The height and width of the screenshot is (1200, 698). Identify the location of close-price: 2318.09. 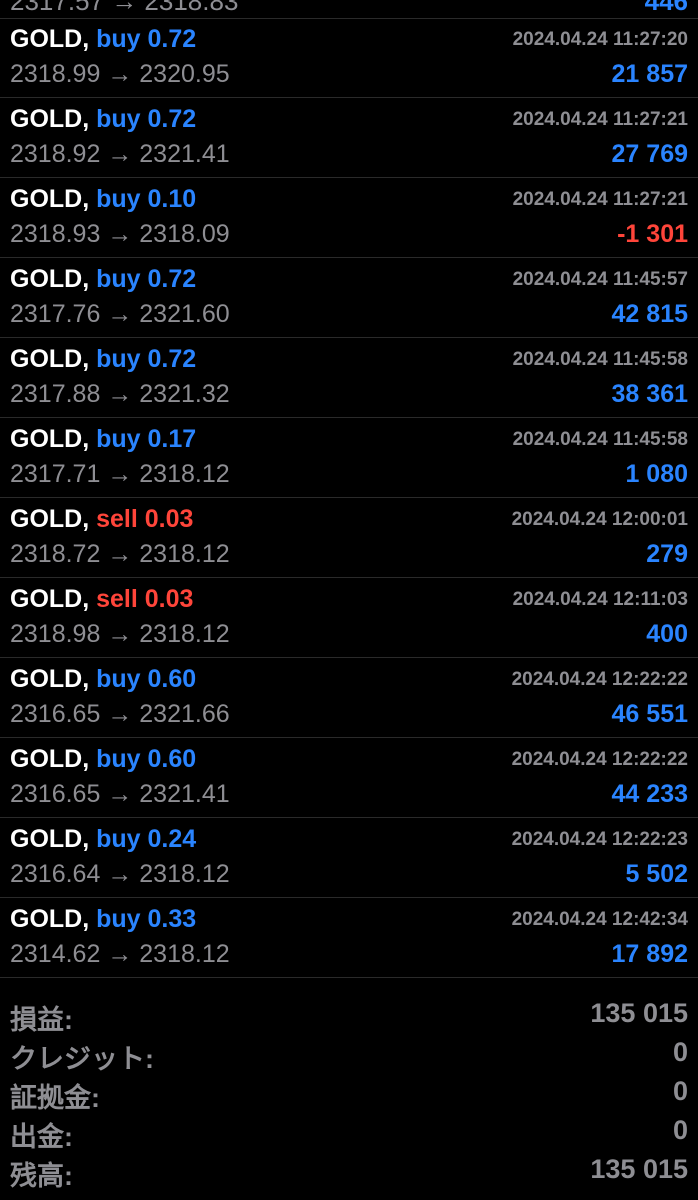
(184, 234).